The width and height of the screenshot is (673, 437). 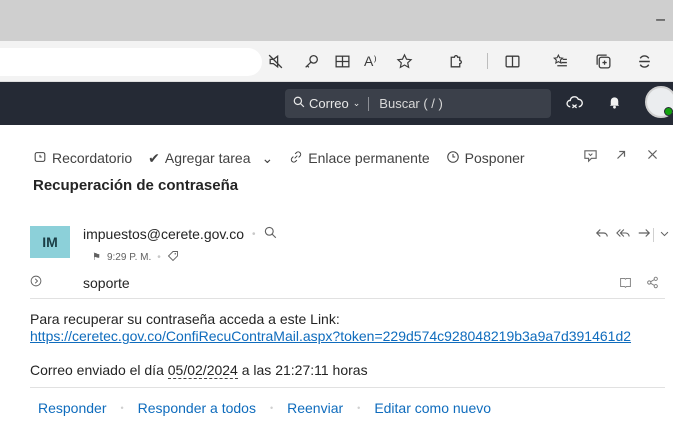 What do you see at coordinates (644, 235) in the screenshot?
I see `forward-icon` at bounding box center [644, 235].